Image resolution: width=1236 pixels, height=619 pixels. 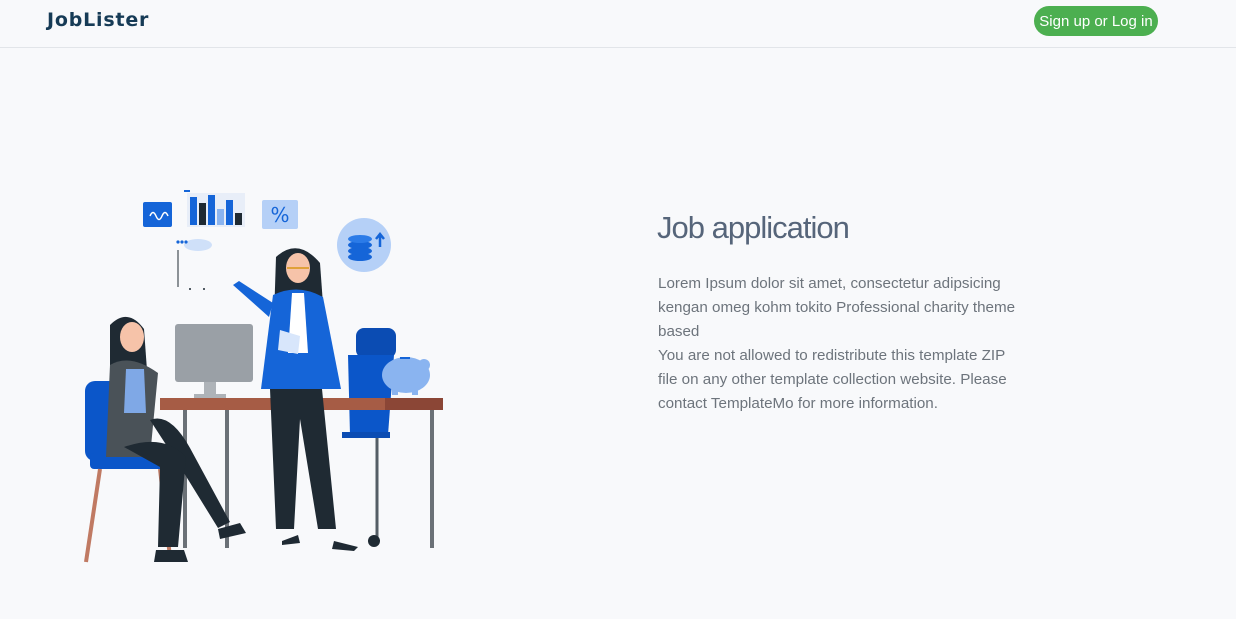 What do you see at coordinates (618, 24) in the screenshot?
I see `navbar: JobLister Sign up or Log in` at bounding box center [618, 24].